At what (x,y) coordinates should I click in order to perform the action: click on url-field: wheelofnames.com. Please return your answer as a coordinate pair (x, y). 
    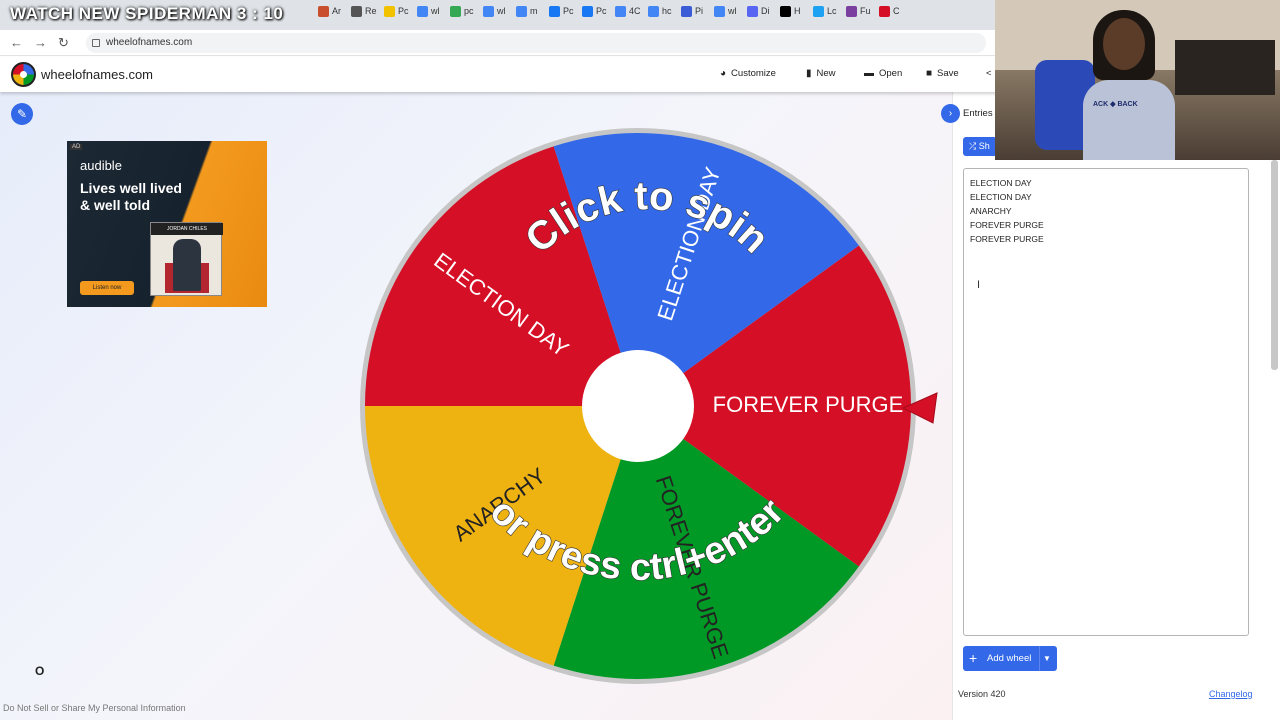
    Looking at the image, I should click on (536, 43).